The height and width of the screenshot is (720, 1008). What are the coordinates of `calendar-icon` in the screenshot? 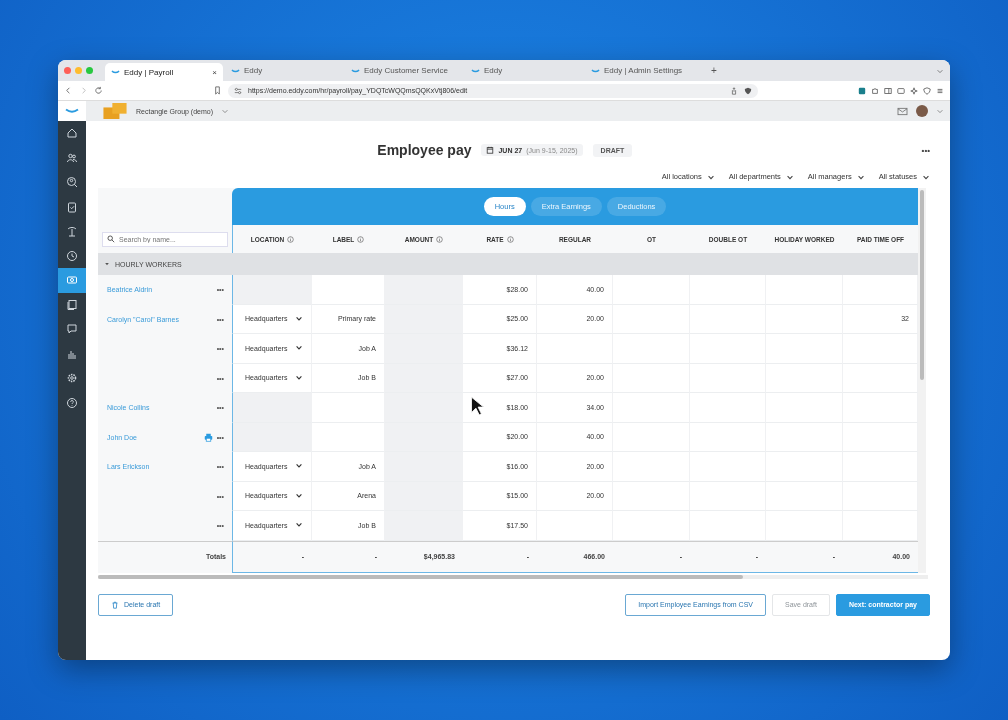 It's located at (490, 150).